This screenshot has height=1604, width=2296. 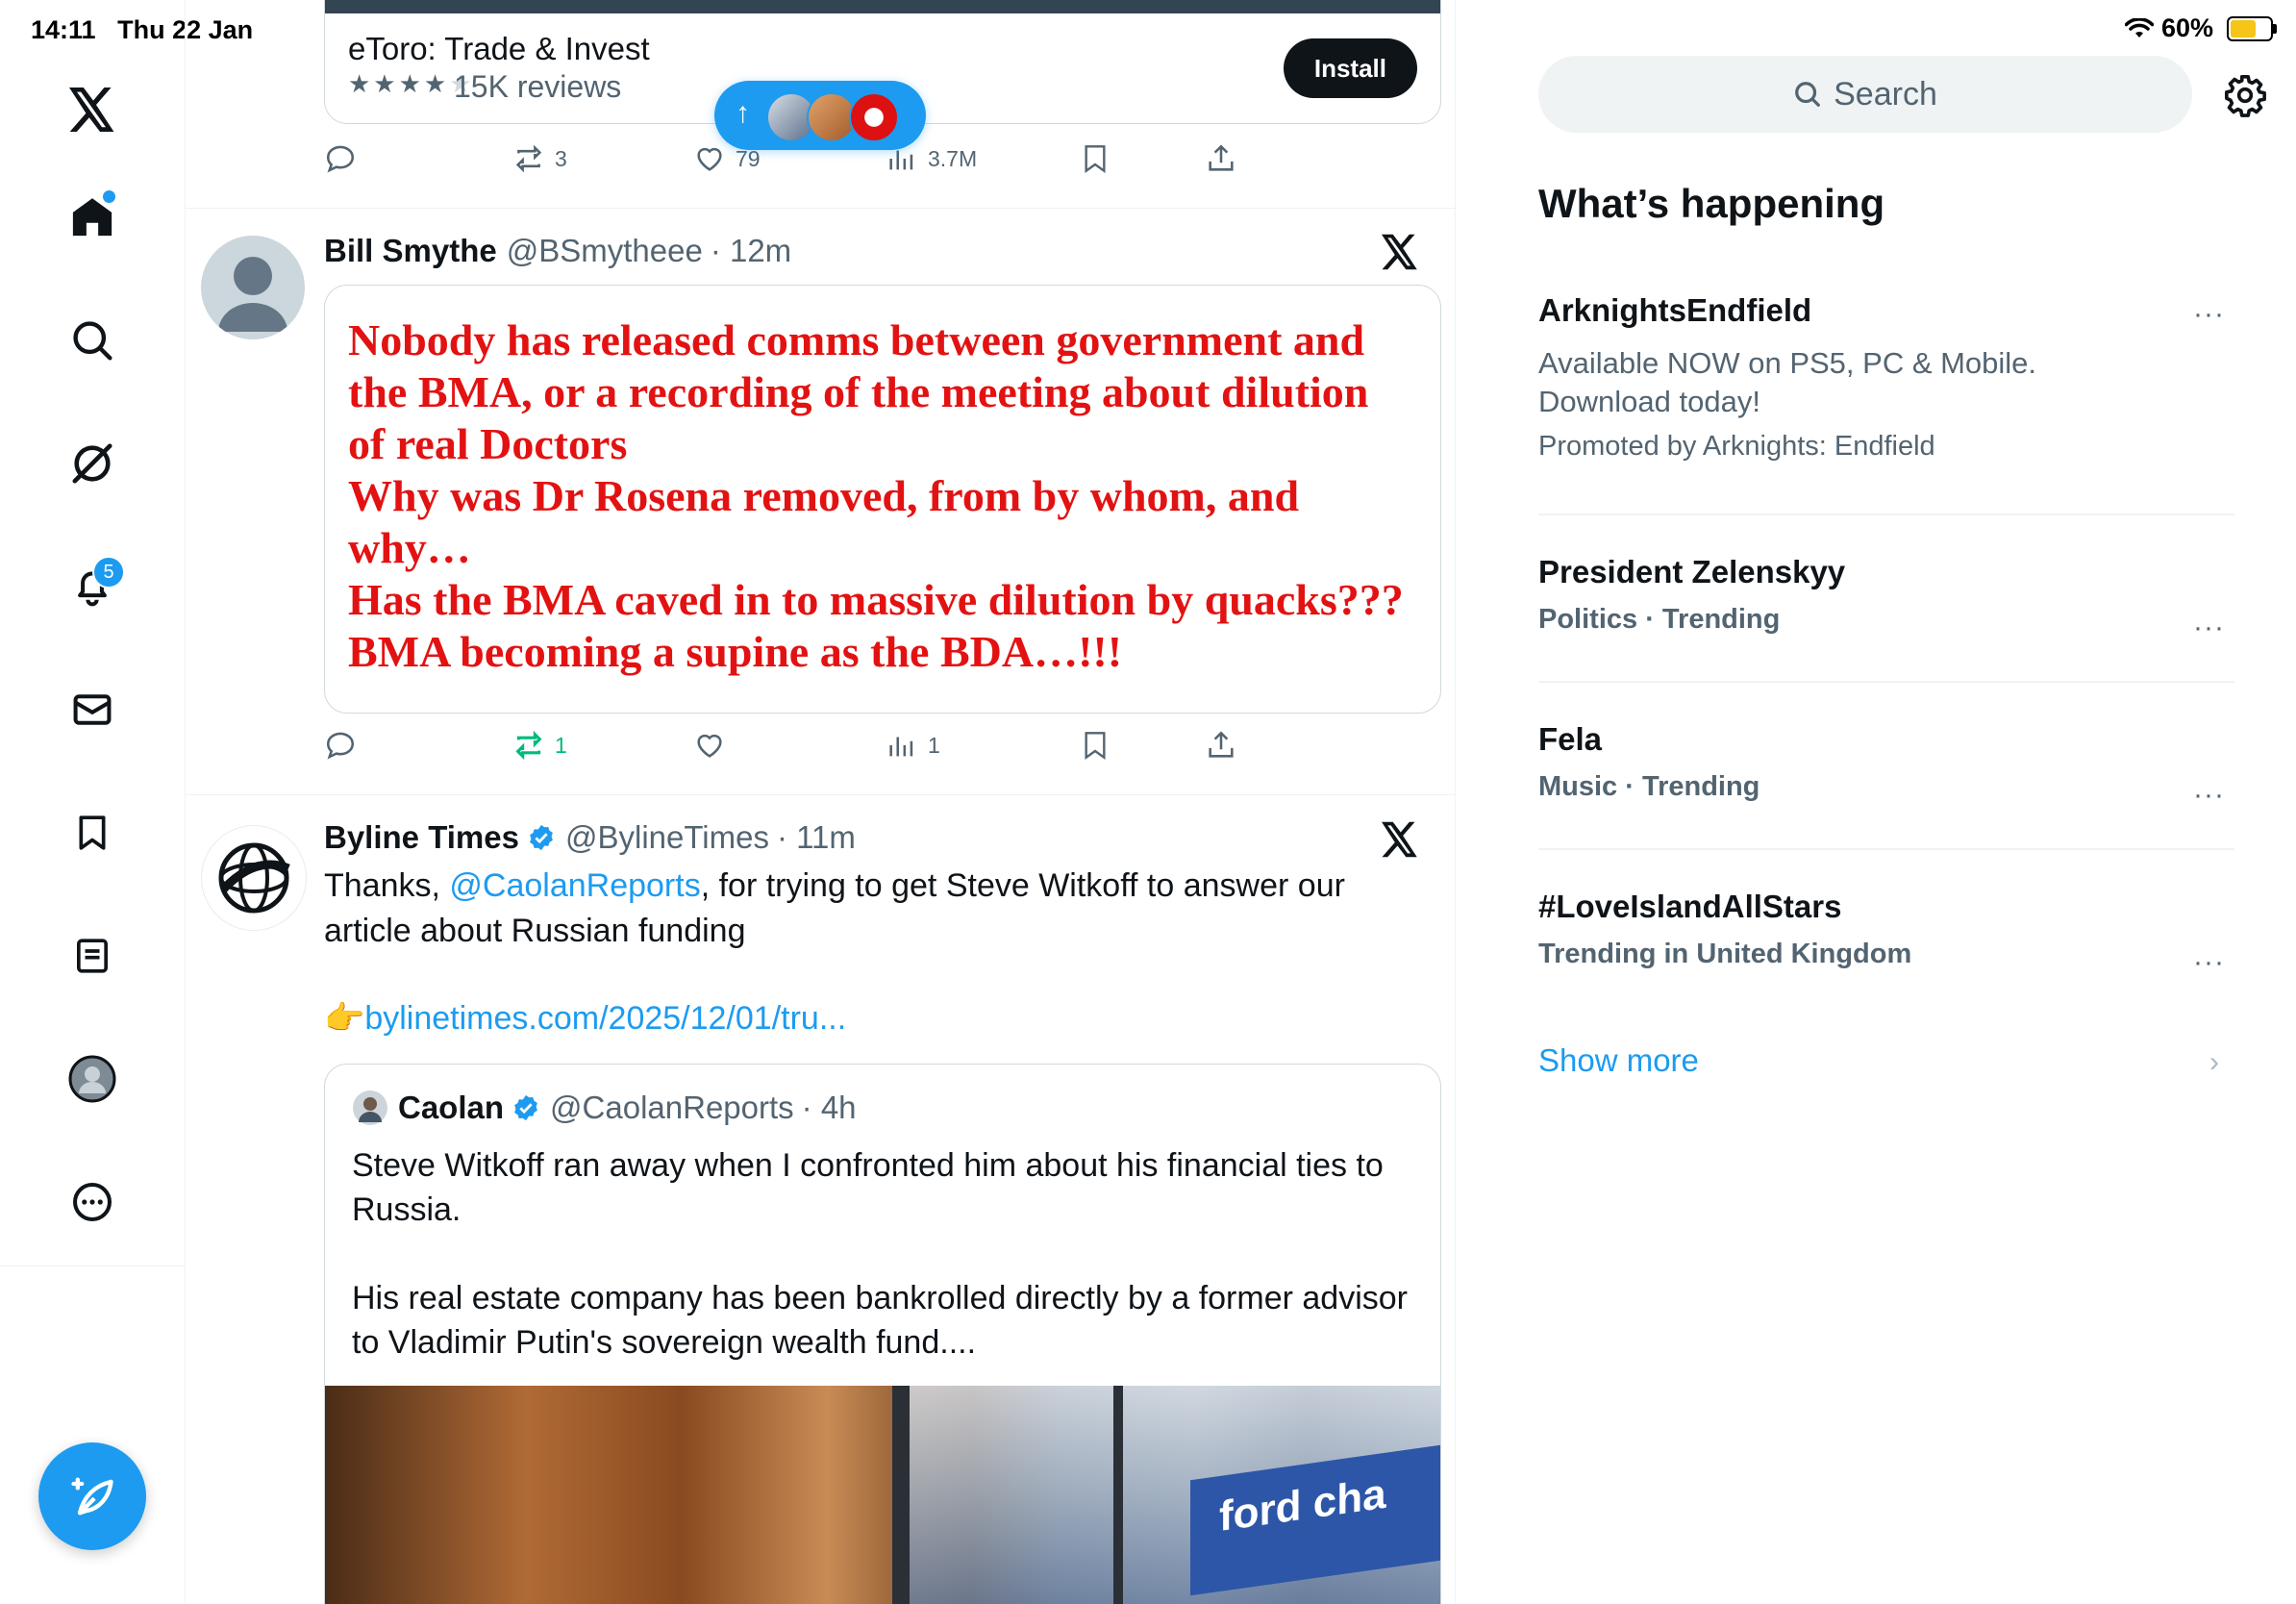 I want to click on notifications-badge: 5, so click(x=108, y=572).